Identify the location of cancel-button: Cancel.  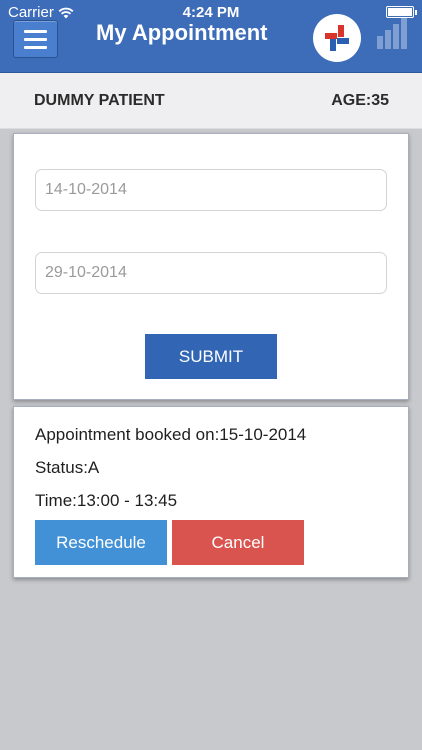
(238, 542).